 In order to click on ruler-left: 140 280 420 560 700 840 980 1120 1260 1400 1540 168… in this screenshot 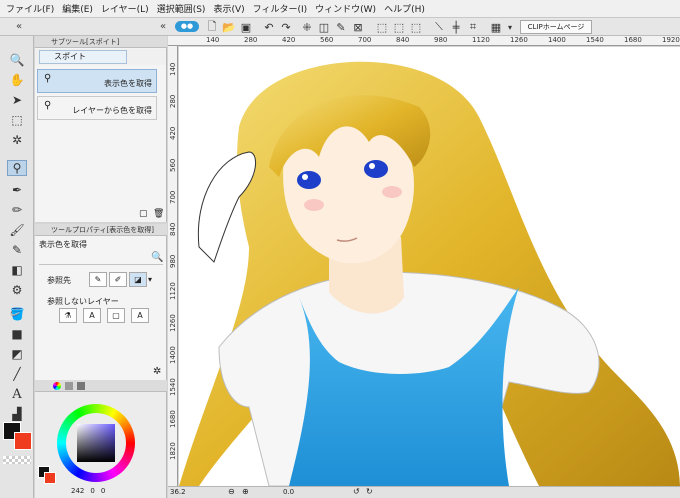, I will do `click(173, 266)`.